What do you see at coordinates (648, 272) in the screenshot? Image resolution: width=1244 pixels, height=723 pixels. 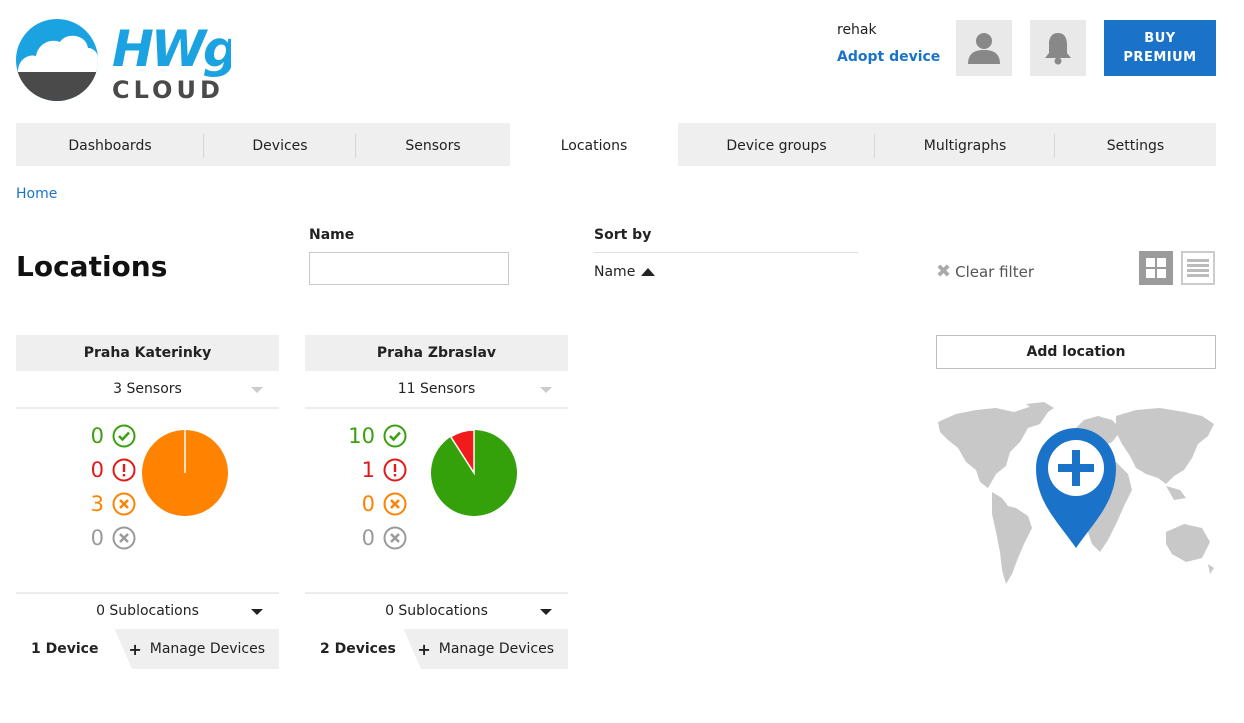 I see `sort-ascending-icon` at bounding box center [648, 272].